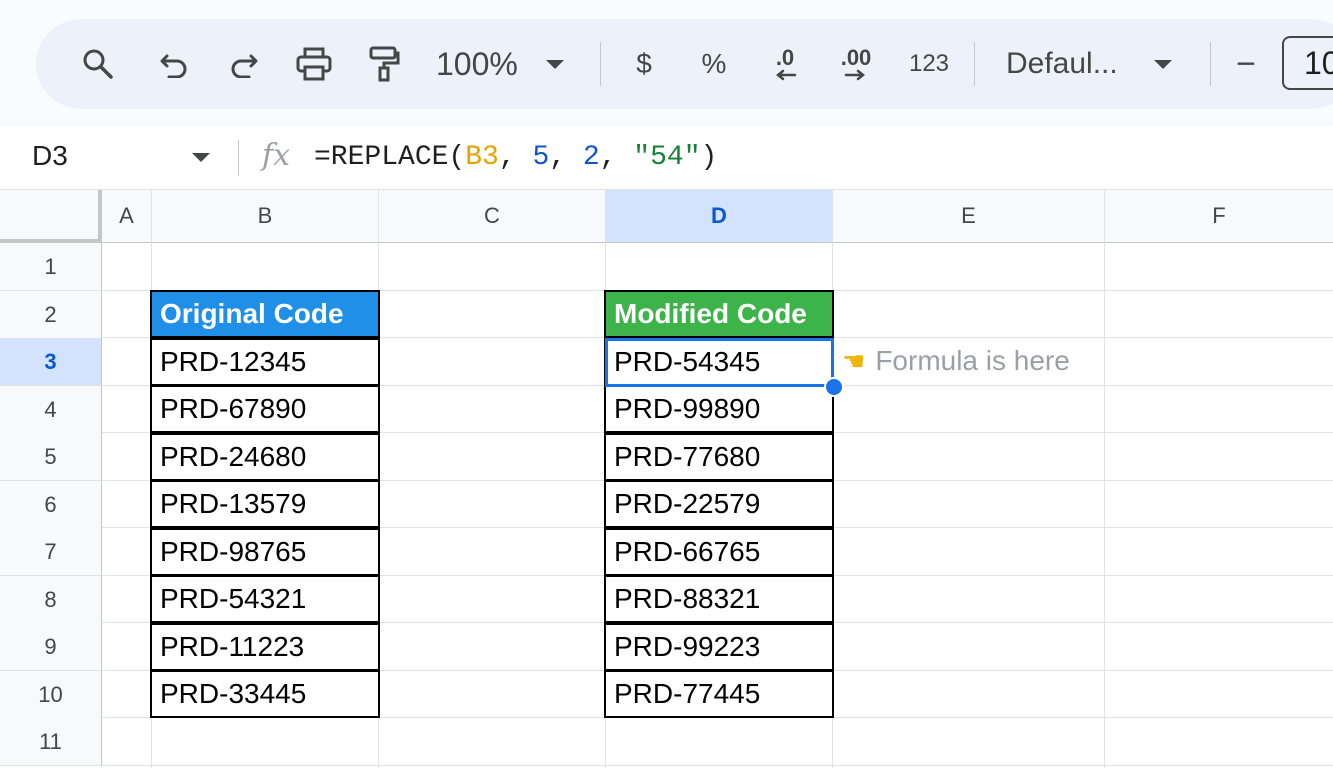  I want to click on modified-code-cell: PRD-54345, so click(719, 362).